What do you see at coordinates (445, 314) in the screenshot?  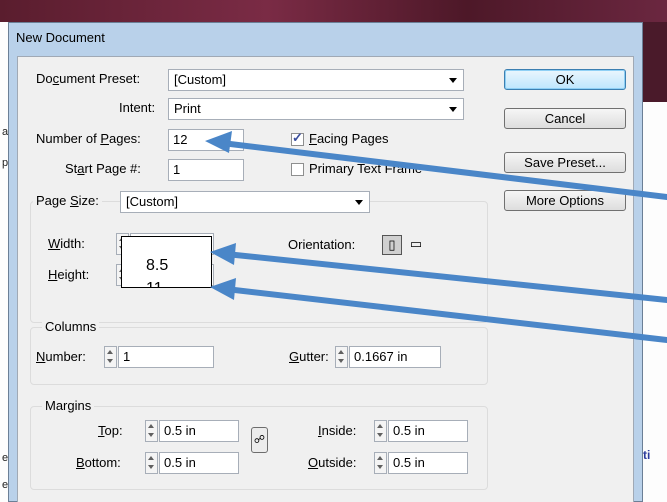 I see `arrow-to-height` at bounding box center [445, 314].